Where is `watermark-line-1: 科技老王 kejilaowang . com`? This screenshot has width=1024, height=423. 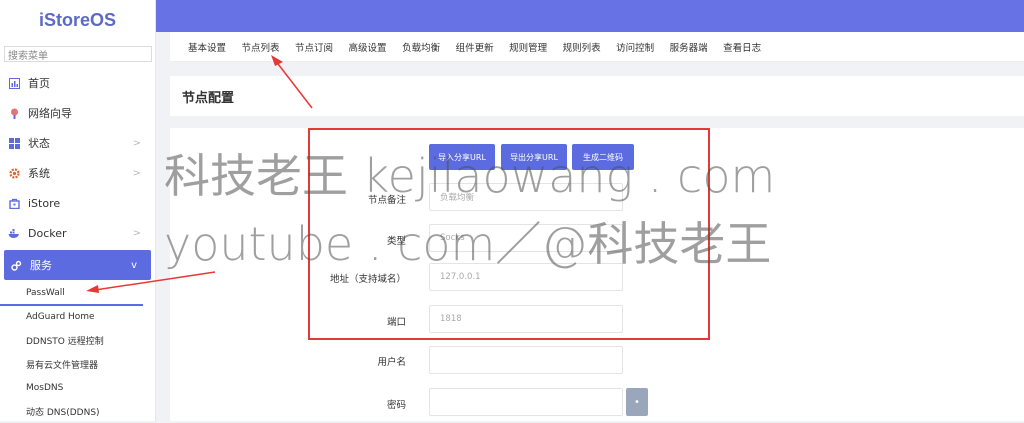 watermark-line-1: 科技老王 kejilaowang . com is located at coordinates (469, 173).